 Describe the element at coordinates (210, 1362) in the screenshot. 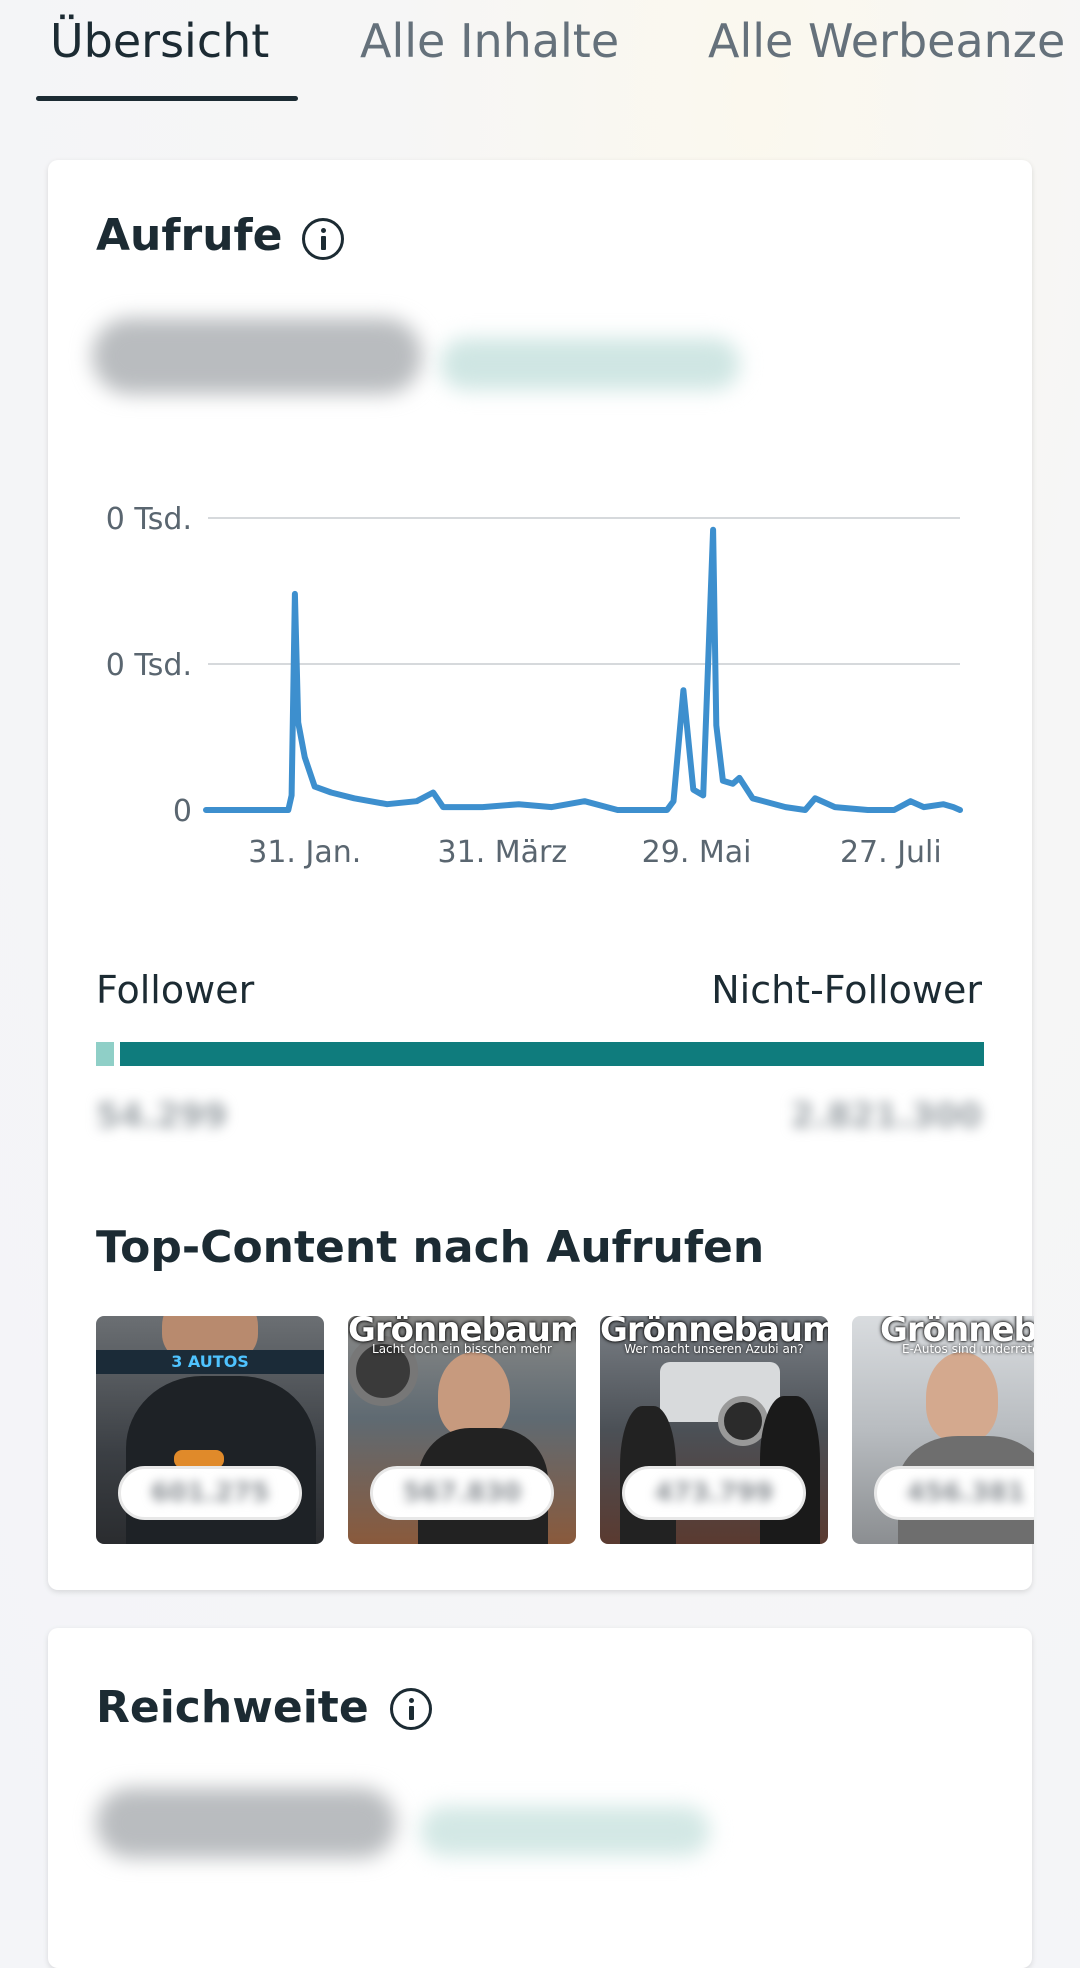

I see `thumbnail-banner: 3 AUTOS` at that location.